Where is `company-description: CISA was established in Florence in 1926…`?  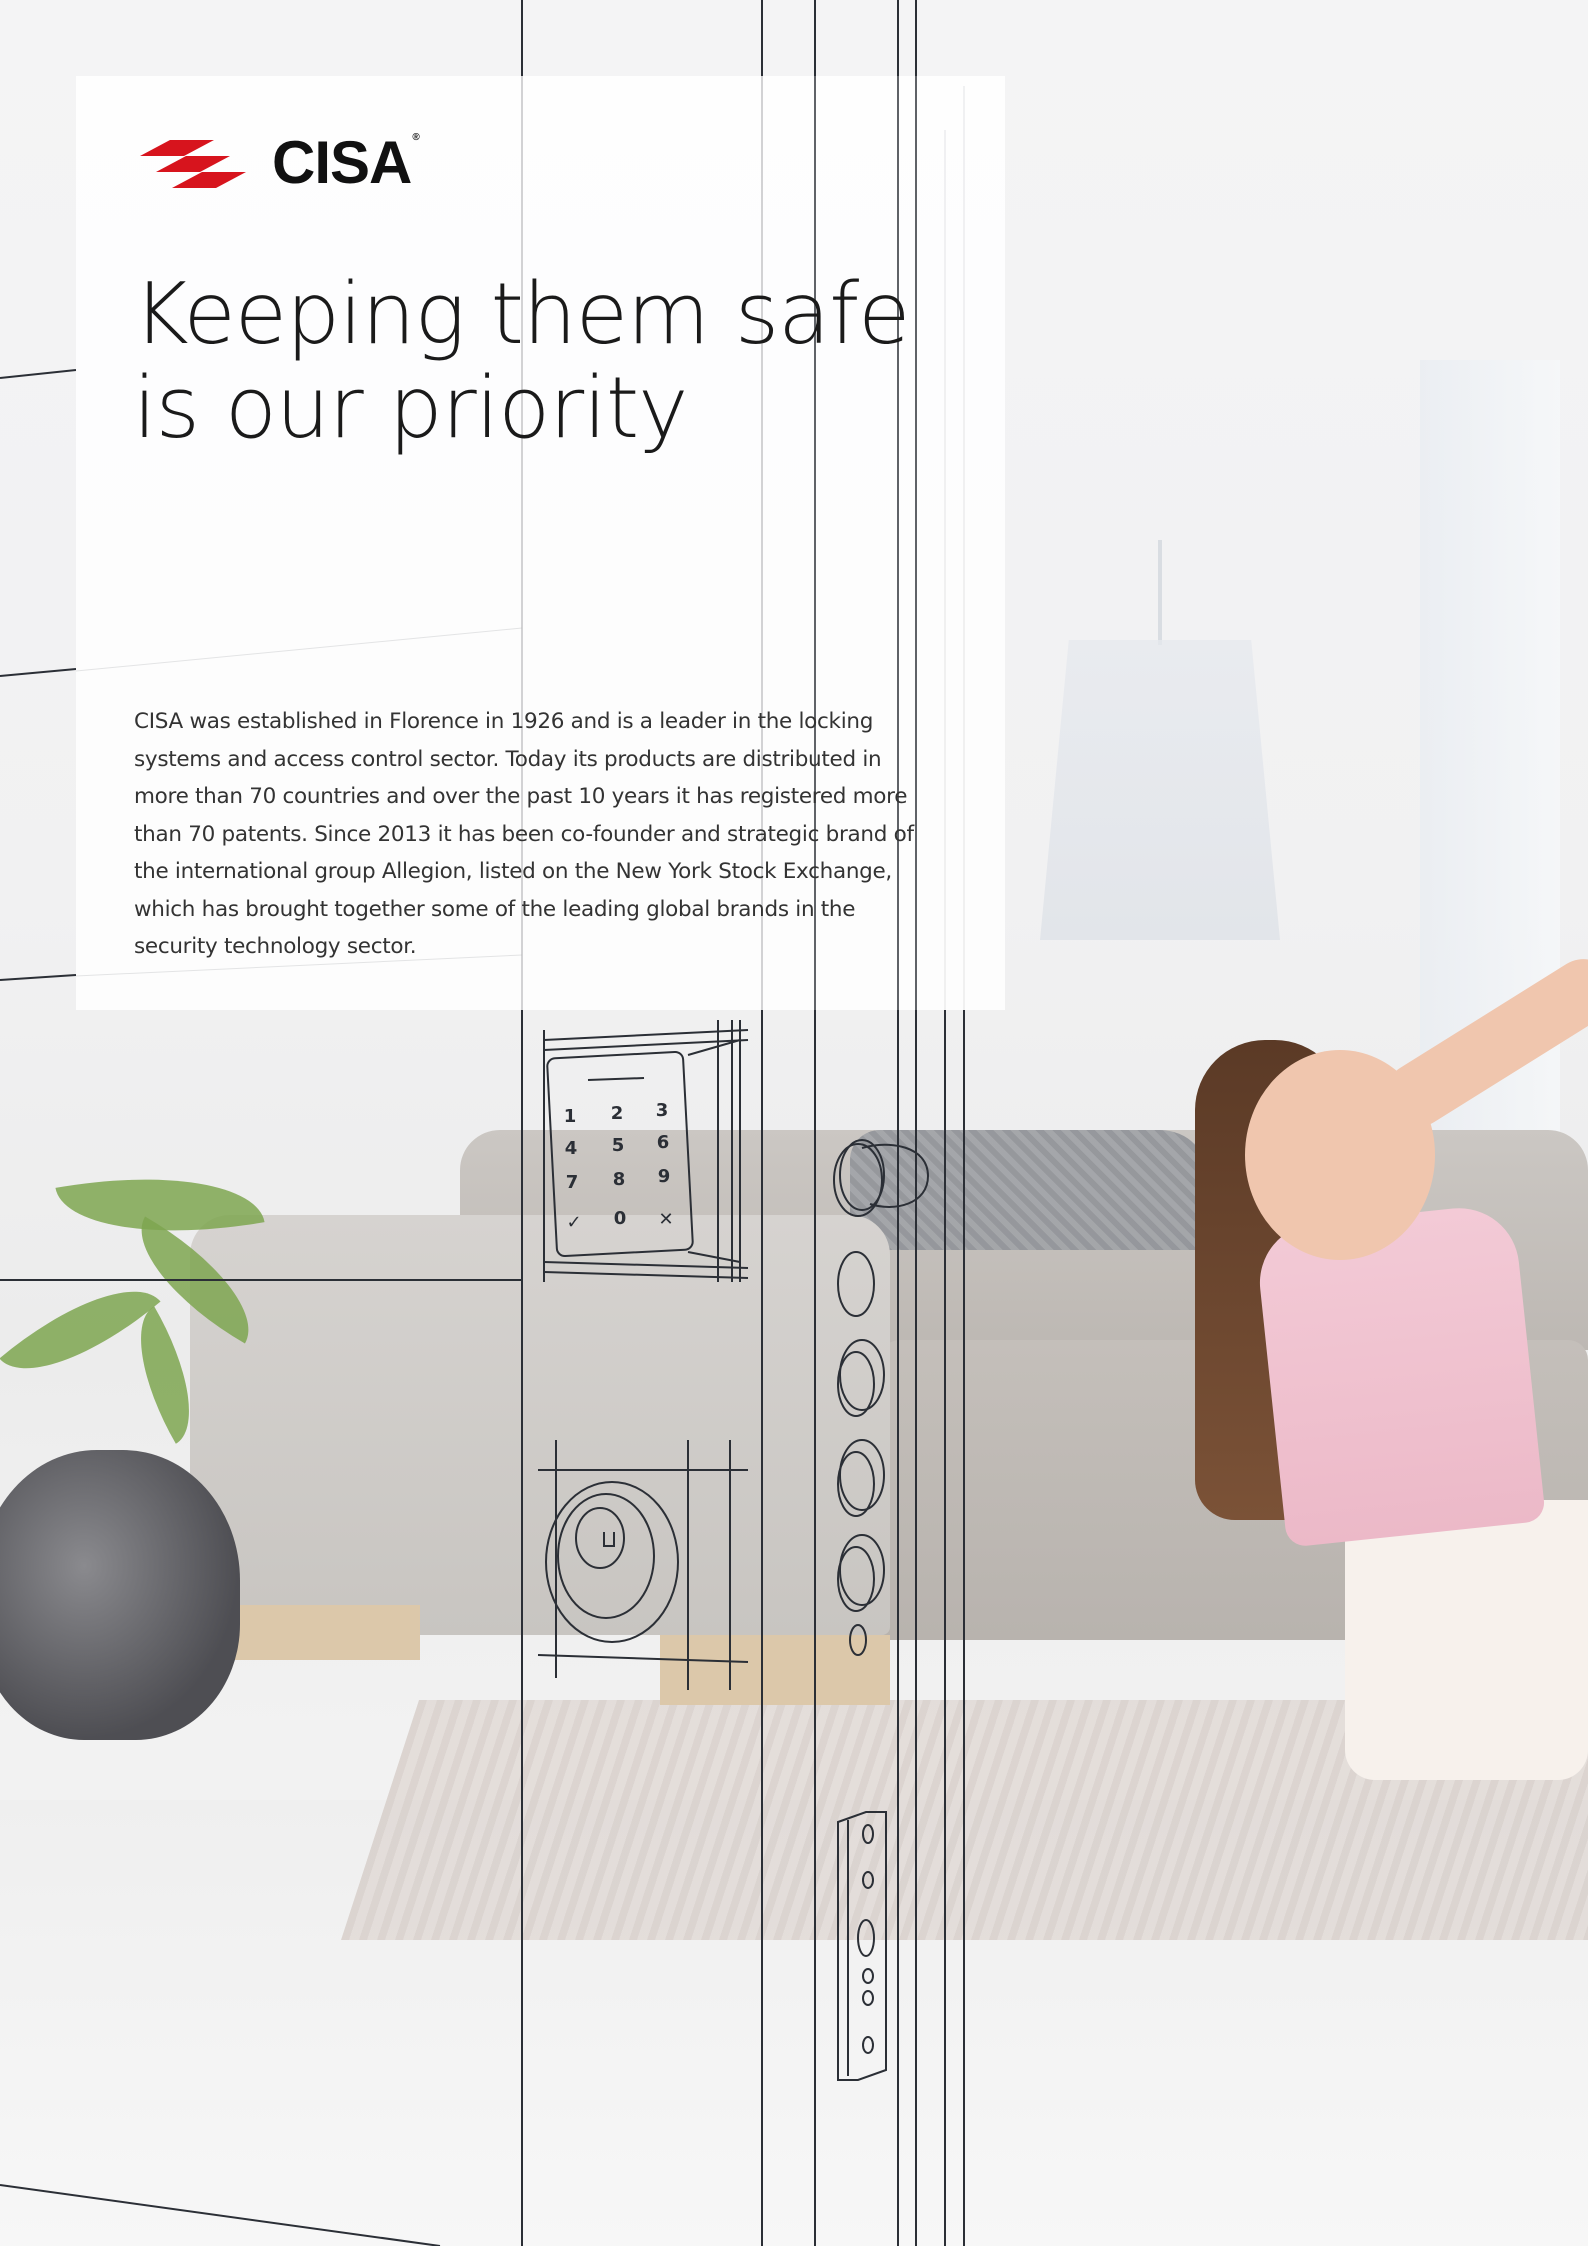 company-description: CISA was established in Florence in 1926… is located at coordinates (524, 834).